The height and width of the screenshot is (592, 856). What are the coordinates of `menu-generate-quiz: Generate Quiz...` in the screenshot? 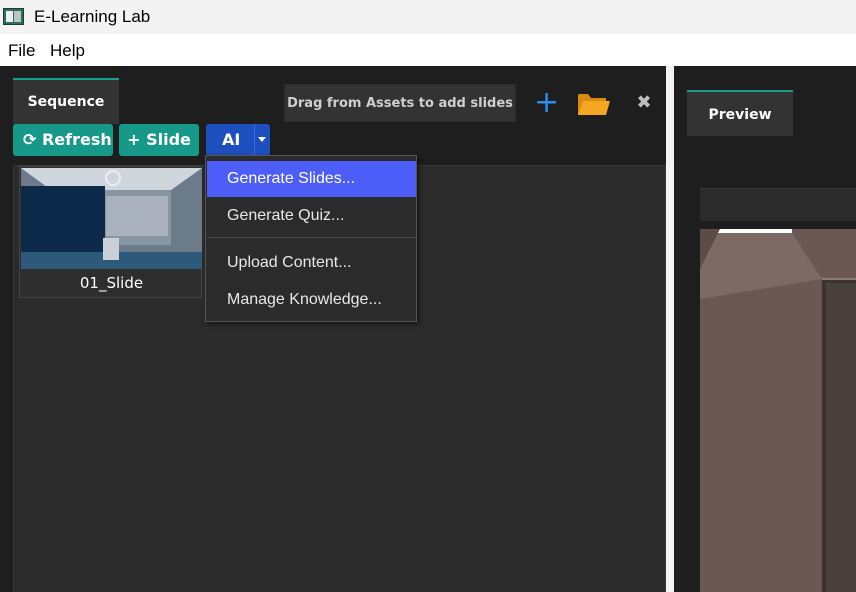 It's located at (311, 216).